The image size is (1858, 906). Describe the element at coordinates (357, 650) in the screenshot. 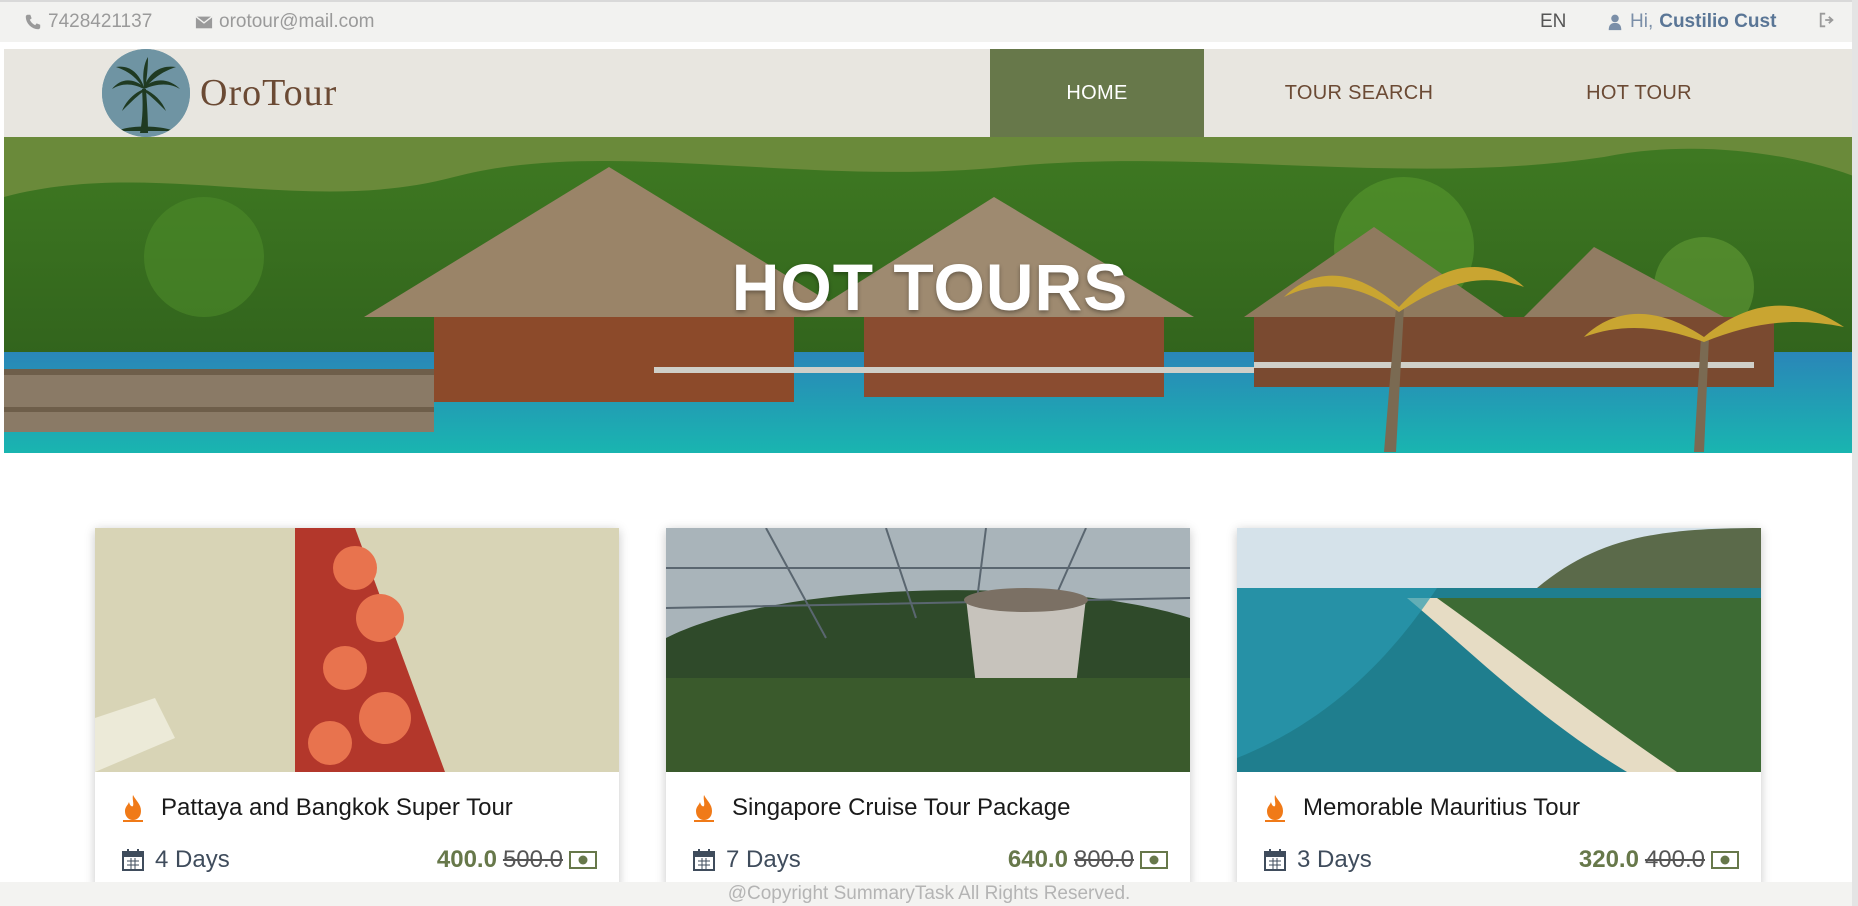

I see `tour-photo-boat` at that location.